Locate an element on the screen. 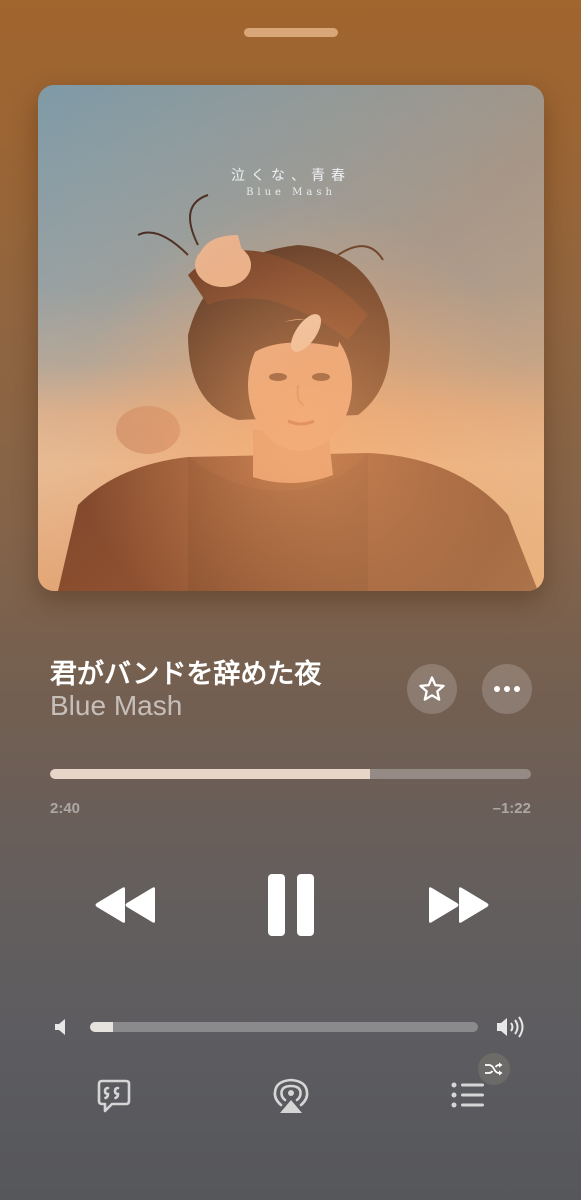 The height and width of the screenshot is (1200, 581). favorite-button is located at coordinates (432, 689).